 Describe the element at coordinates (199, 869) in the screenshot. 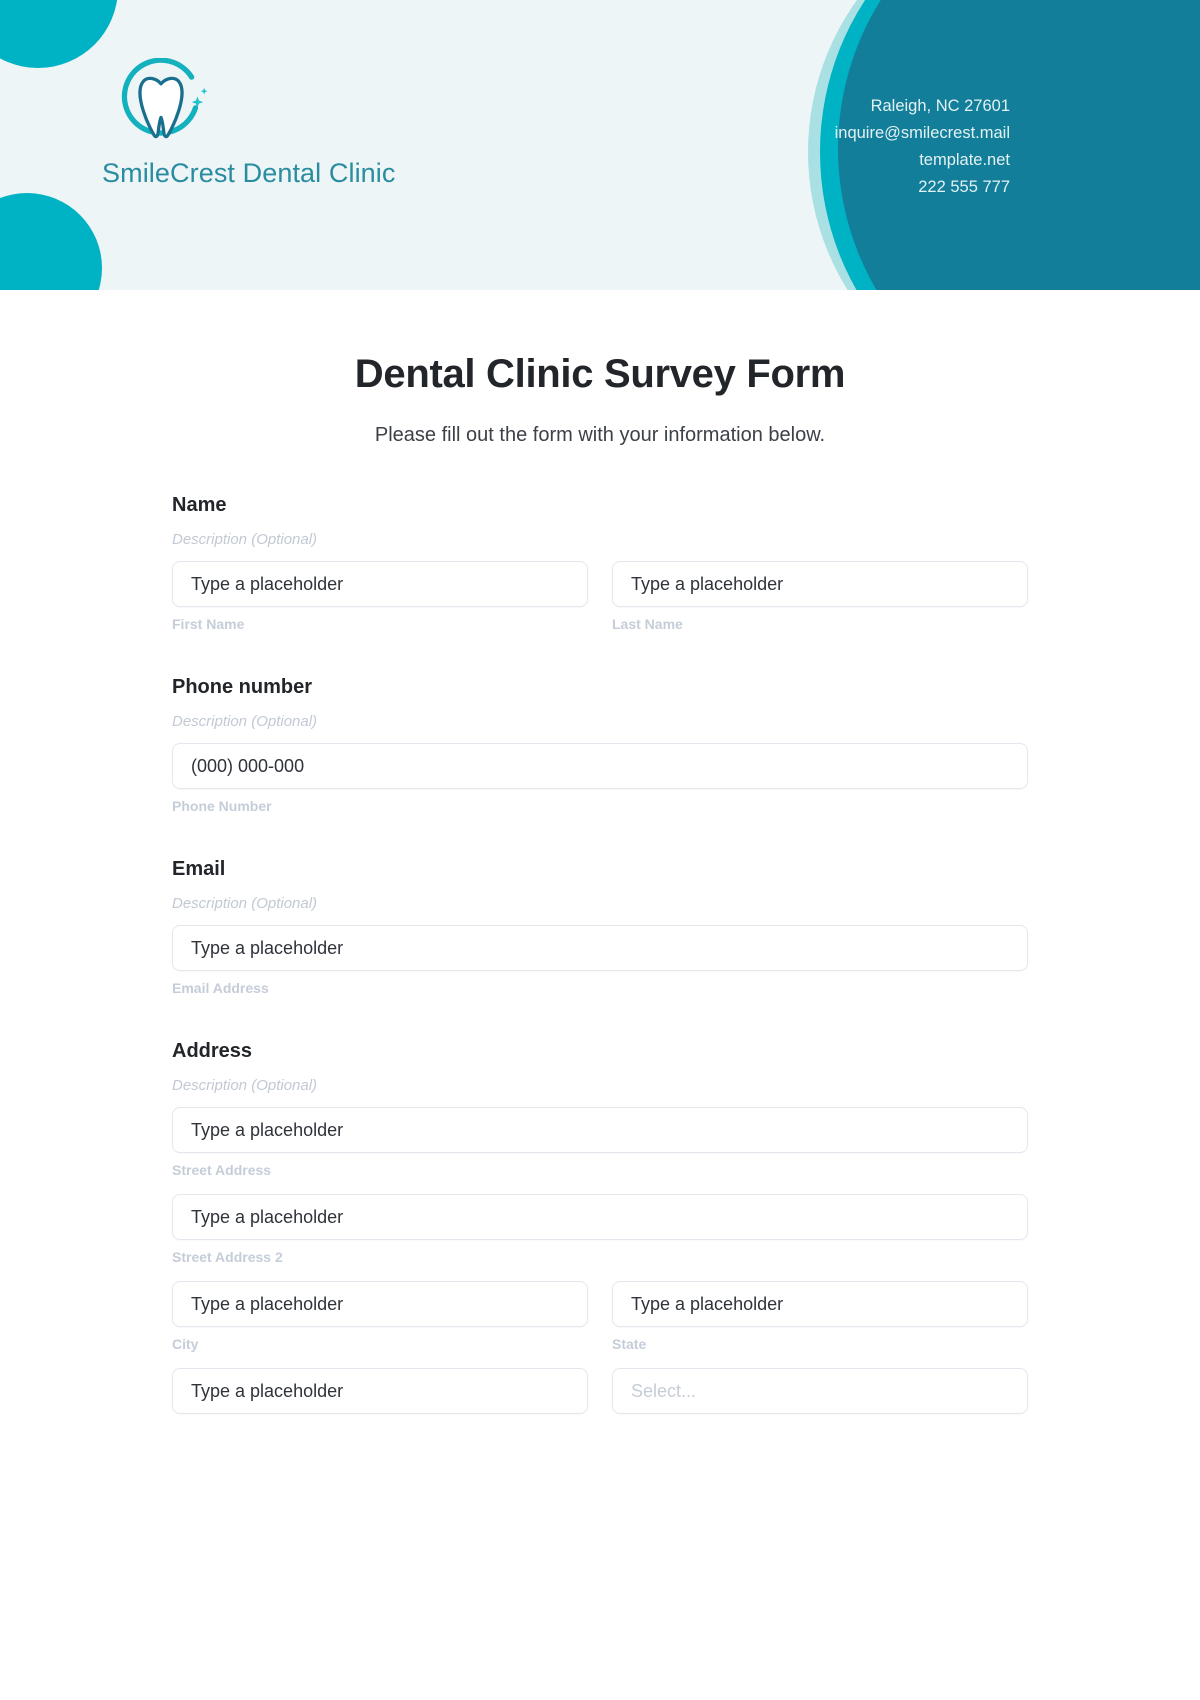

I see `label-email: Email` at that location.